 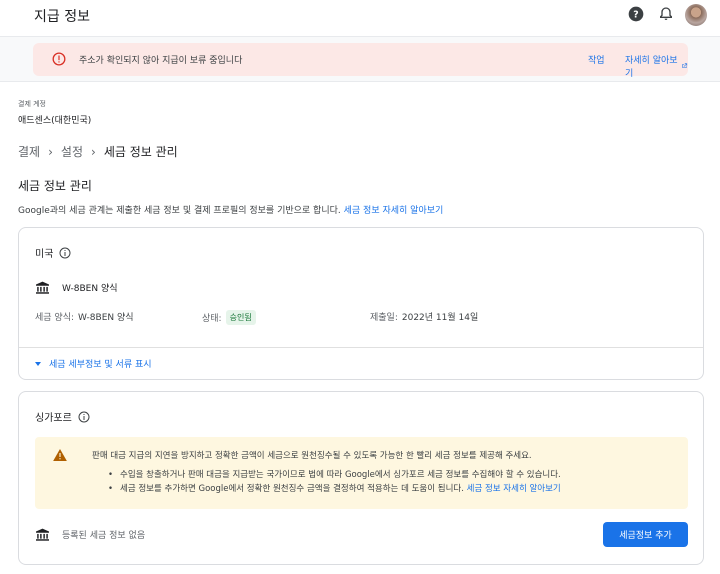 I want to click on tax-info-learn-more-link: 세금 정보 자세히 알아보기, so click(x=394, y=211).